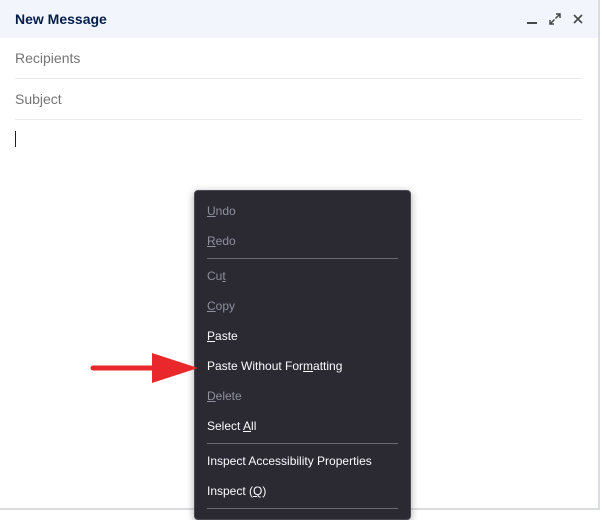 Image resolution: width=602 pixels, height=520 pixels. What do you see at coordinates (211, 336) in the screenshot?
I see `menu-item-mnemonic: P` at bounding box center [211, 336].